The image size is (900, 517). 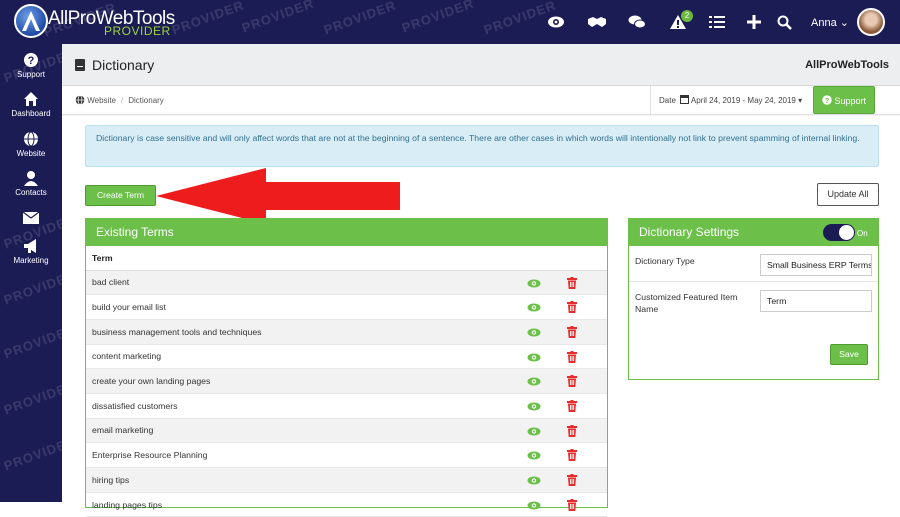 I want to click on toggle-label: On, so click(x=862, y=233).